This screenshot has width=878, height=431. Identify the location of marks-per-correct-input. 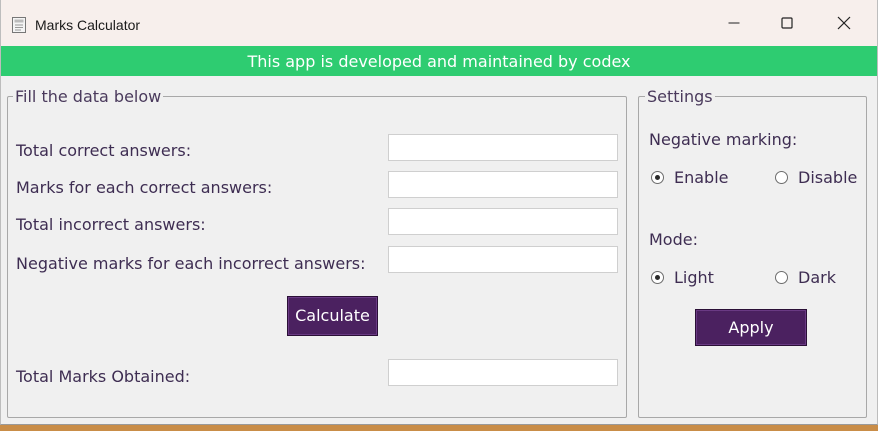
(503, 184).